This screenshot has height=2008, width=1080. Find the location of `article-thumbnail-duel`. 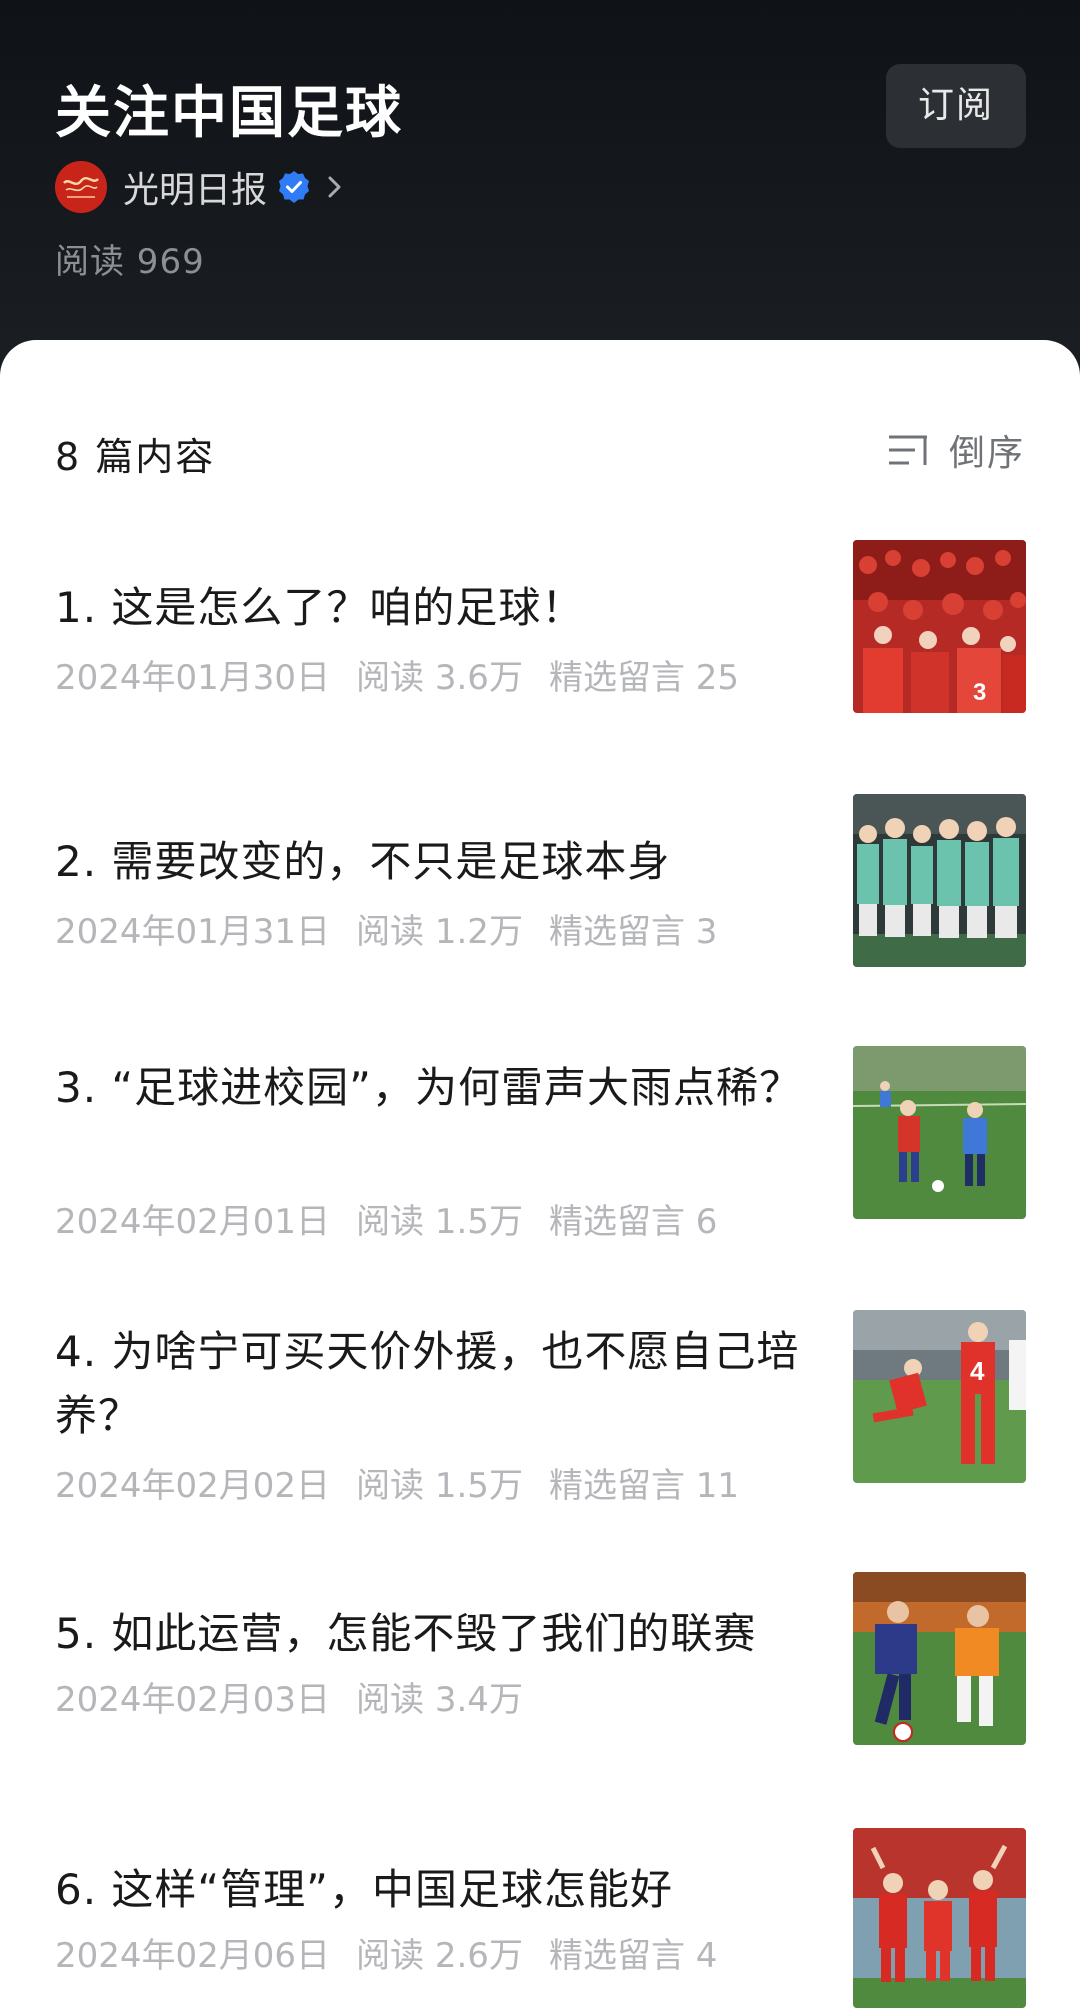

article-thumbnail-duel is located at coordinates (939, 1658).